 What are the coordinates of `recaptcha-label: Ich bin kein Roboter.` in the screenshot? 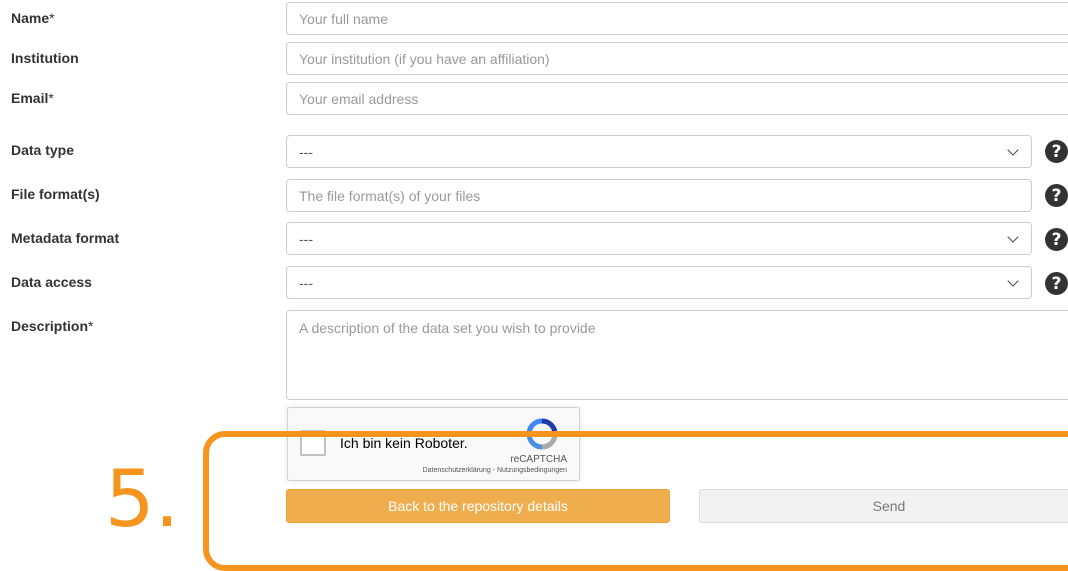 It's located at (404, 443).